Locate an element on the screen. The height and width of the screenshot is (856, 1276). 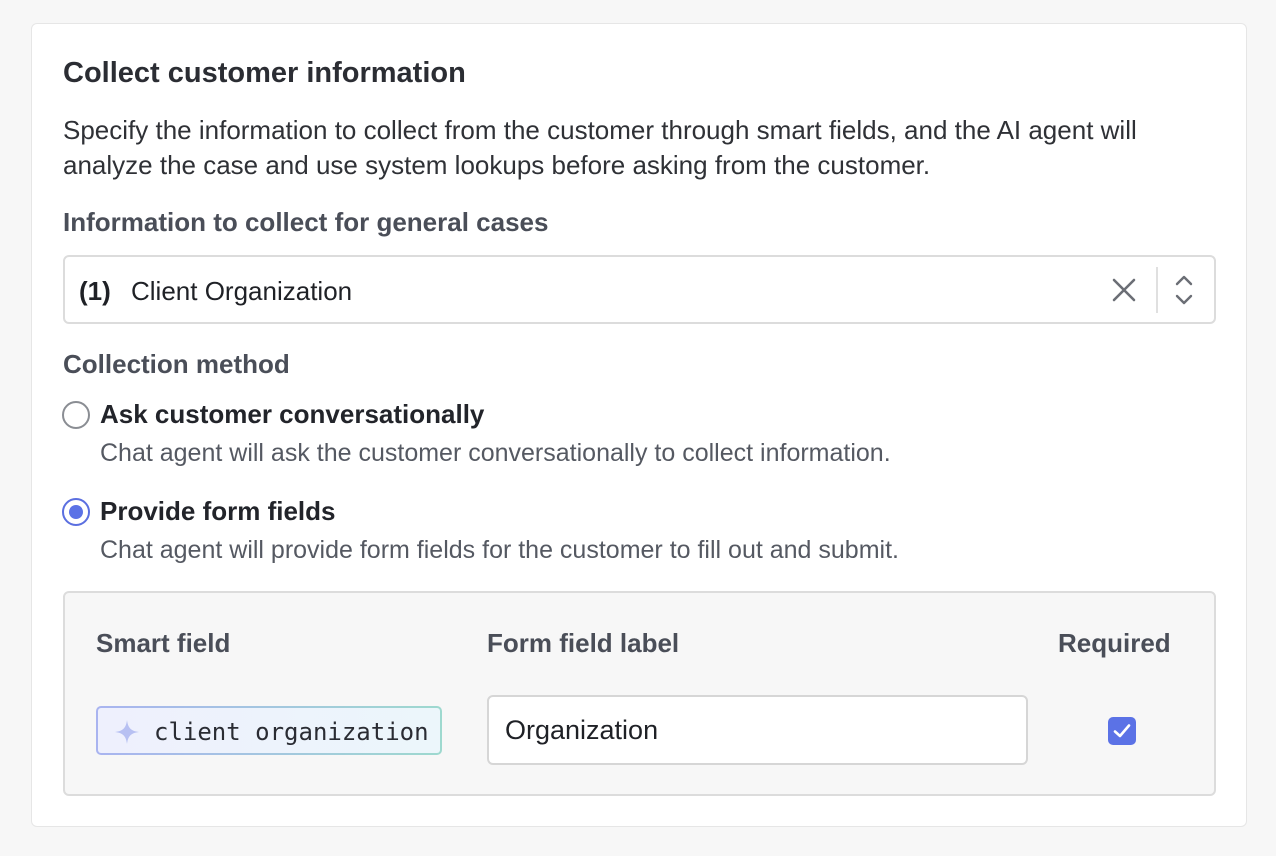
selected-value: Client Organization is located at coordinates (242, 291).